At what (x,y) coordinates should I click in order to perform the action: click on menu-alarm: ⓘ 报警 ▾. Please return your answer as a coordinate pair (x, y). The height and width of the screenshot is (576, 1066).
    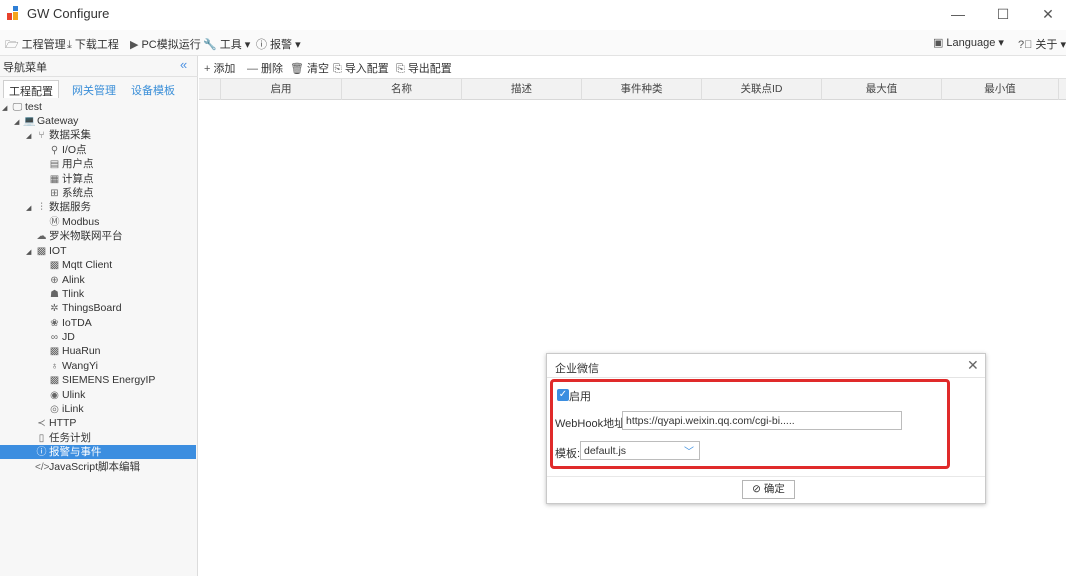
    Looking at the image, I should click on (278, 44).